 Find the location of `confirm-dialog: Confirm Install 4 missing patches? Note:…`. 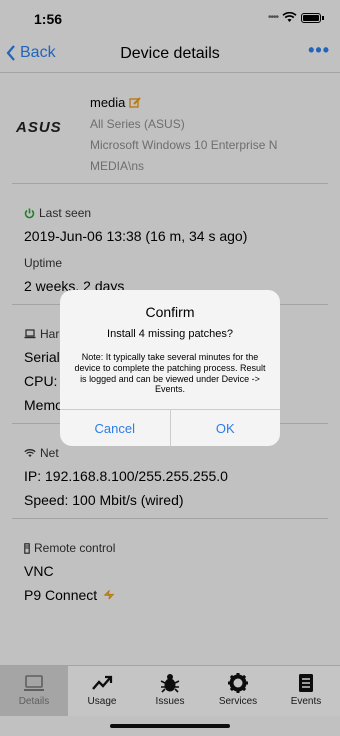

confirm-dialog: Confirm Install 4 missing patches? Note:… is located at coordinates (170, 368).